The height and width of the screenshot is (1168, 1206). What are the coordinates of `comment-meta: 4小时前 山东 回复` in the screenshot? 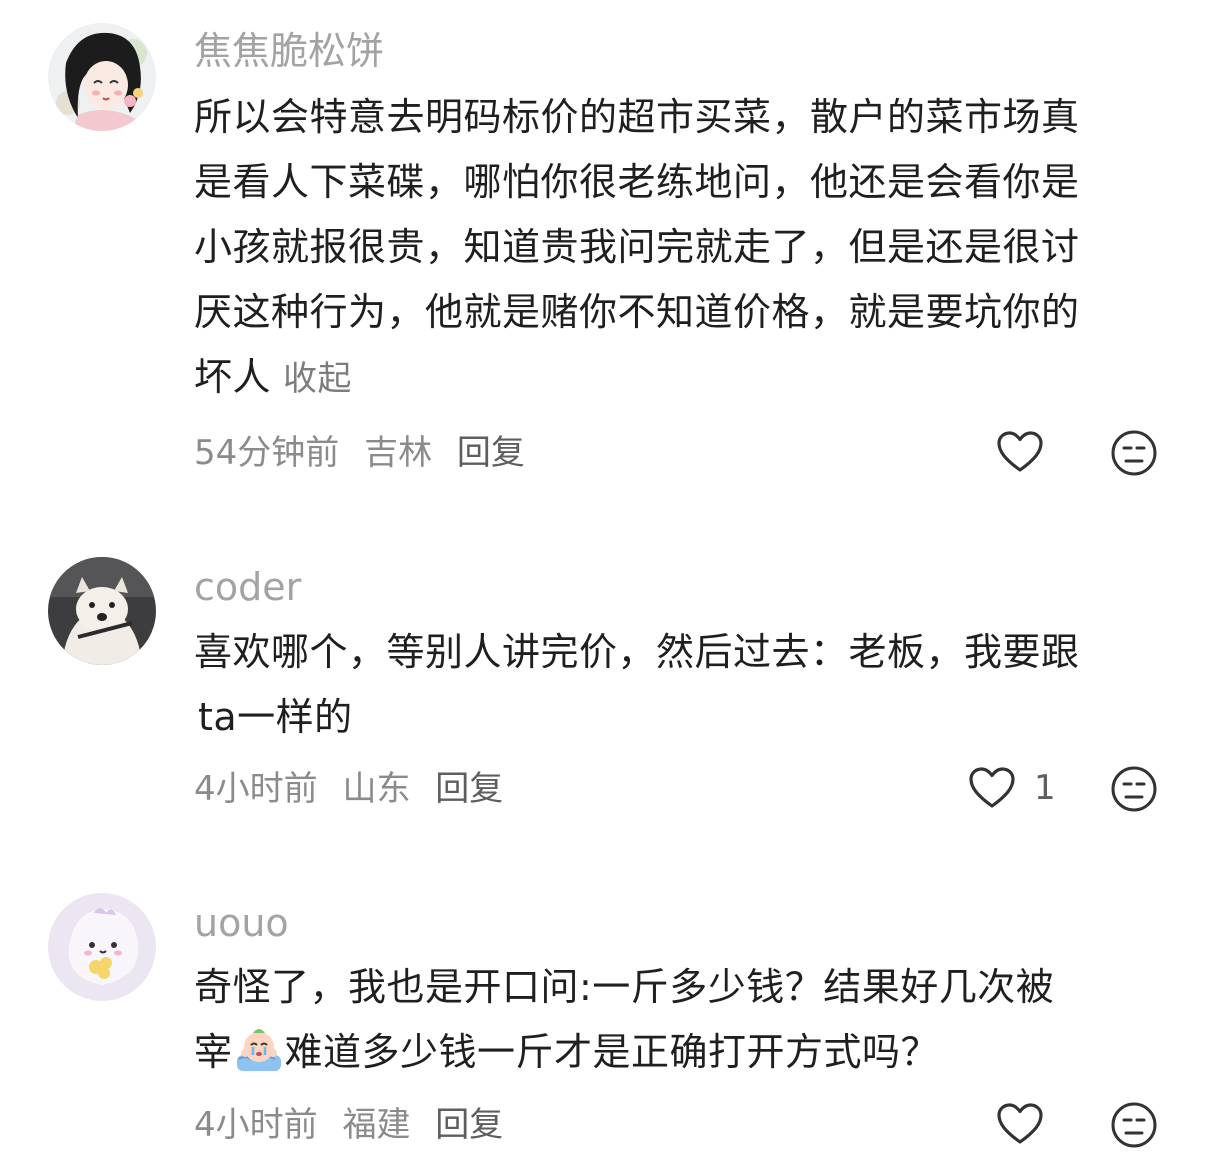 It's located at (355, 789).